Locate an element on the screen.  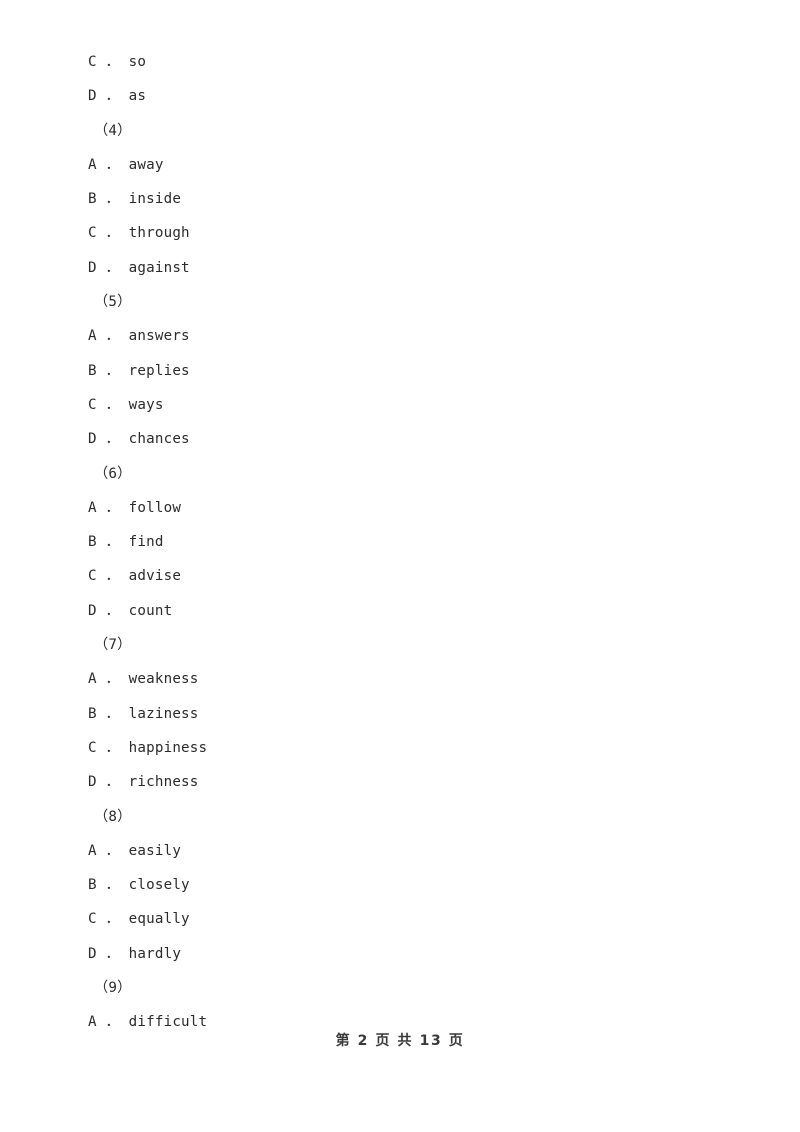
answer-option: D ． richness is located at coordinates (143, 782).